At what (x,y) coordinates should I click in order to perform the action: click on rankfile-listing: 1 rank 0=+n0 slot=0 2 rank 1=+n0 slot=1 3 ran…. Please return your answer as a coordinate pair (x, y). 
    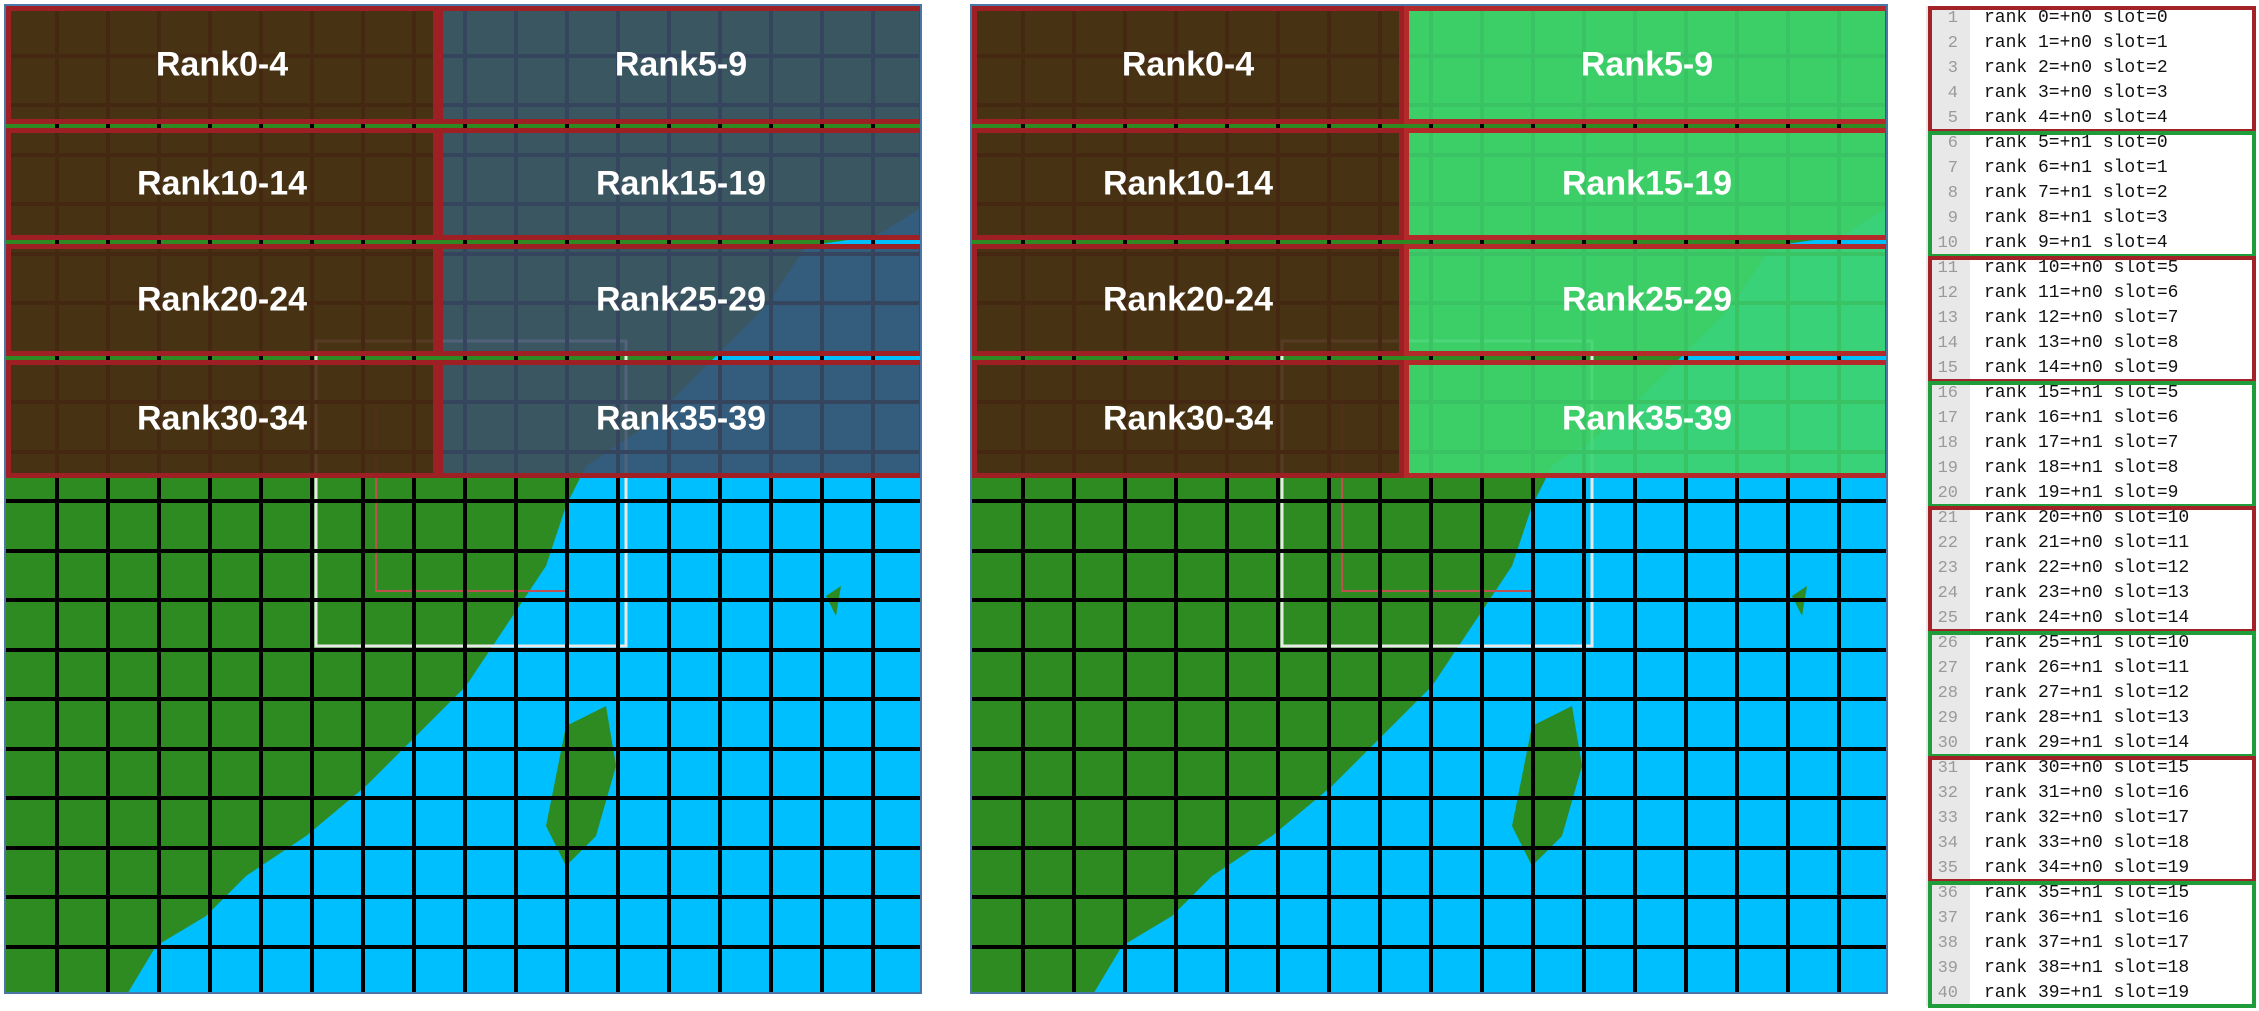
    Looking at the image, I should click on (2091, 507).